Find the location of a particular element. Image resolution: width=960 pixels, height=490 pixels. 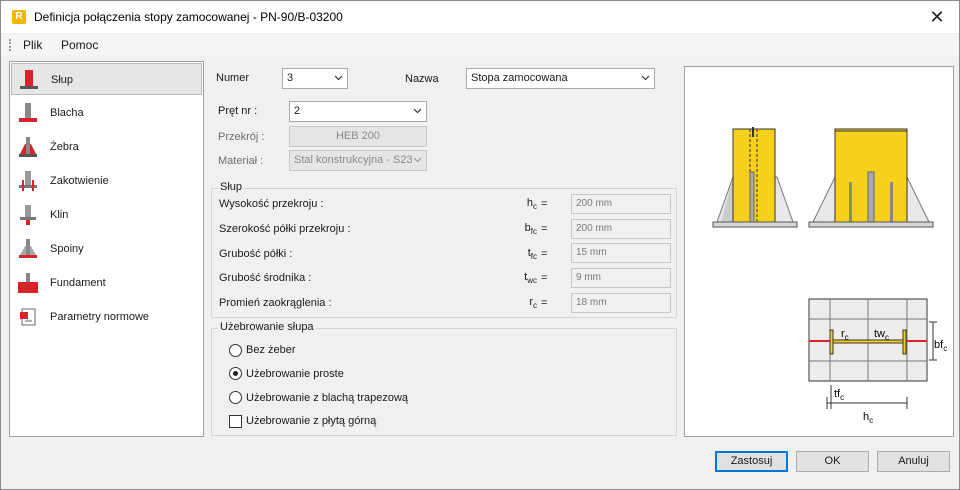

sidebar-item-label: Spoiny is located at coordinates (67, 249).